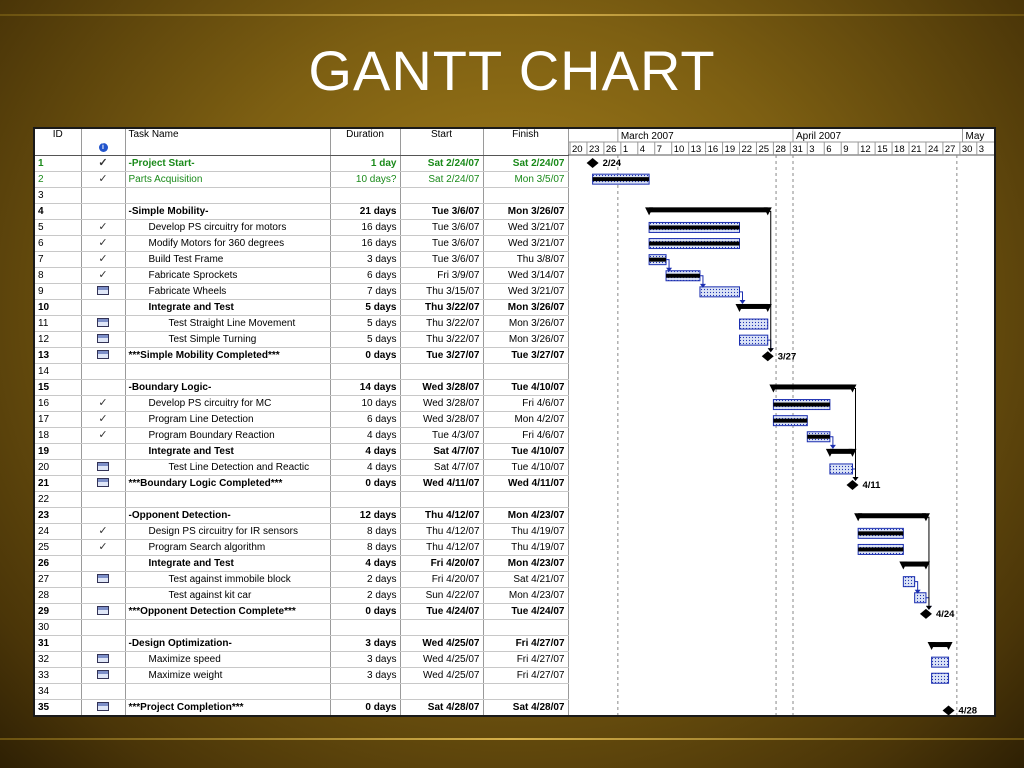 The height and width of the screenshot is (768, 1024). Describe the element at coordinates (526, 483) in the screenshot. I see `task-finish: Wed 4/11/07` at that location.